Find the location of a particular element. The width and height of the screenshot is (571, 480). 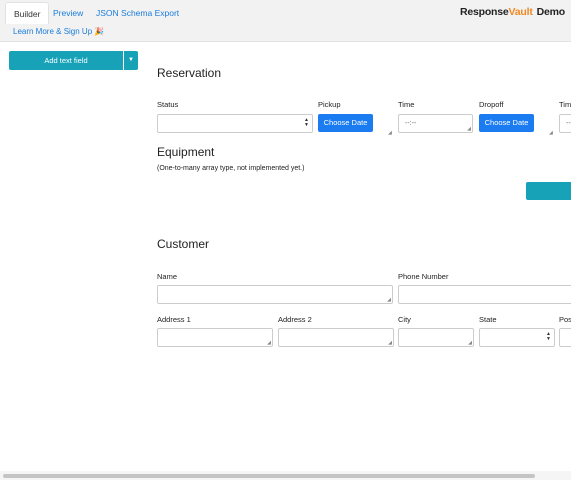

state-select: ▲ ▼ is located at coordinates (517, 337).